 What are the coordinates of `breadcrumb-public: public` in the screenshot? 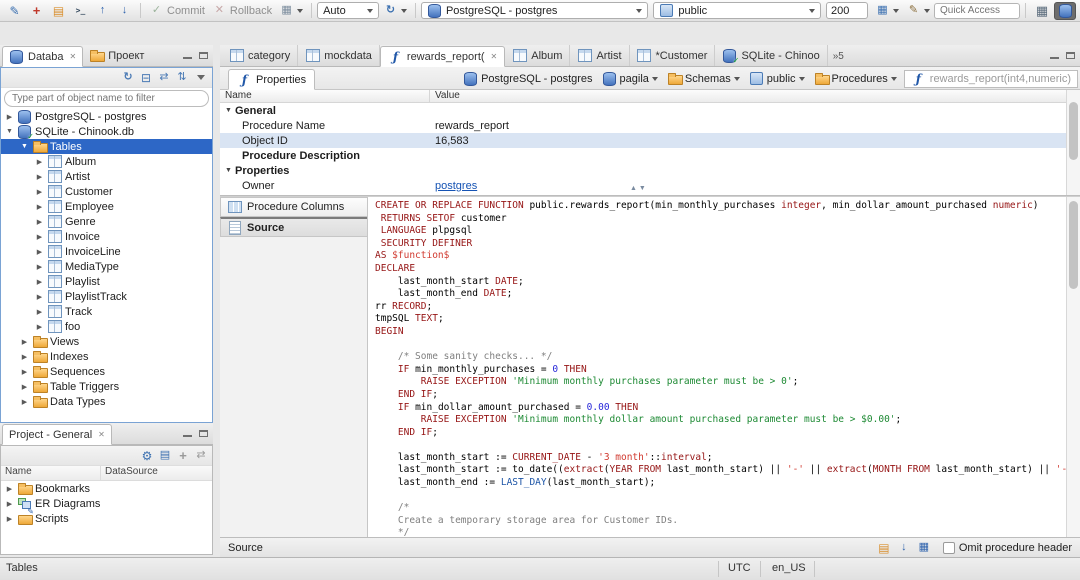 It's located at (777, 78).